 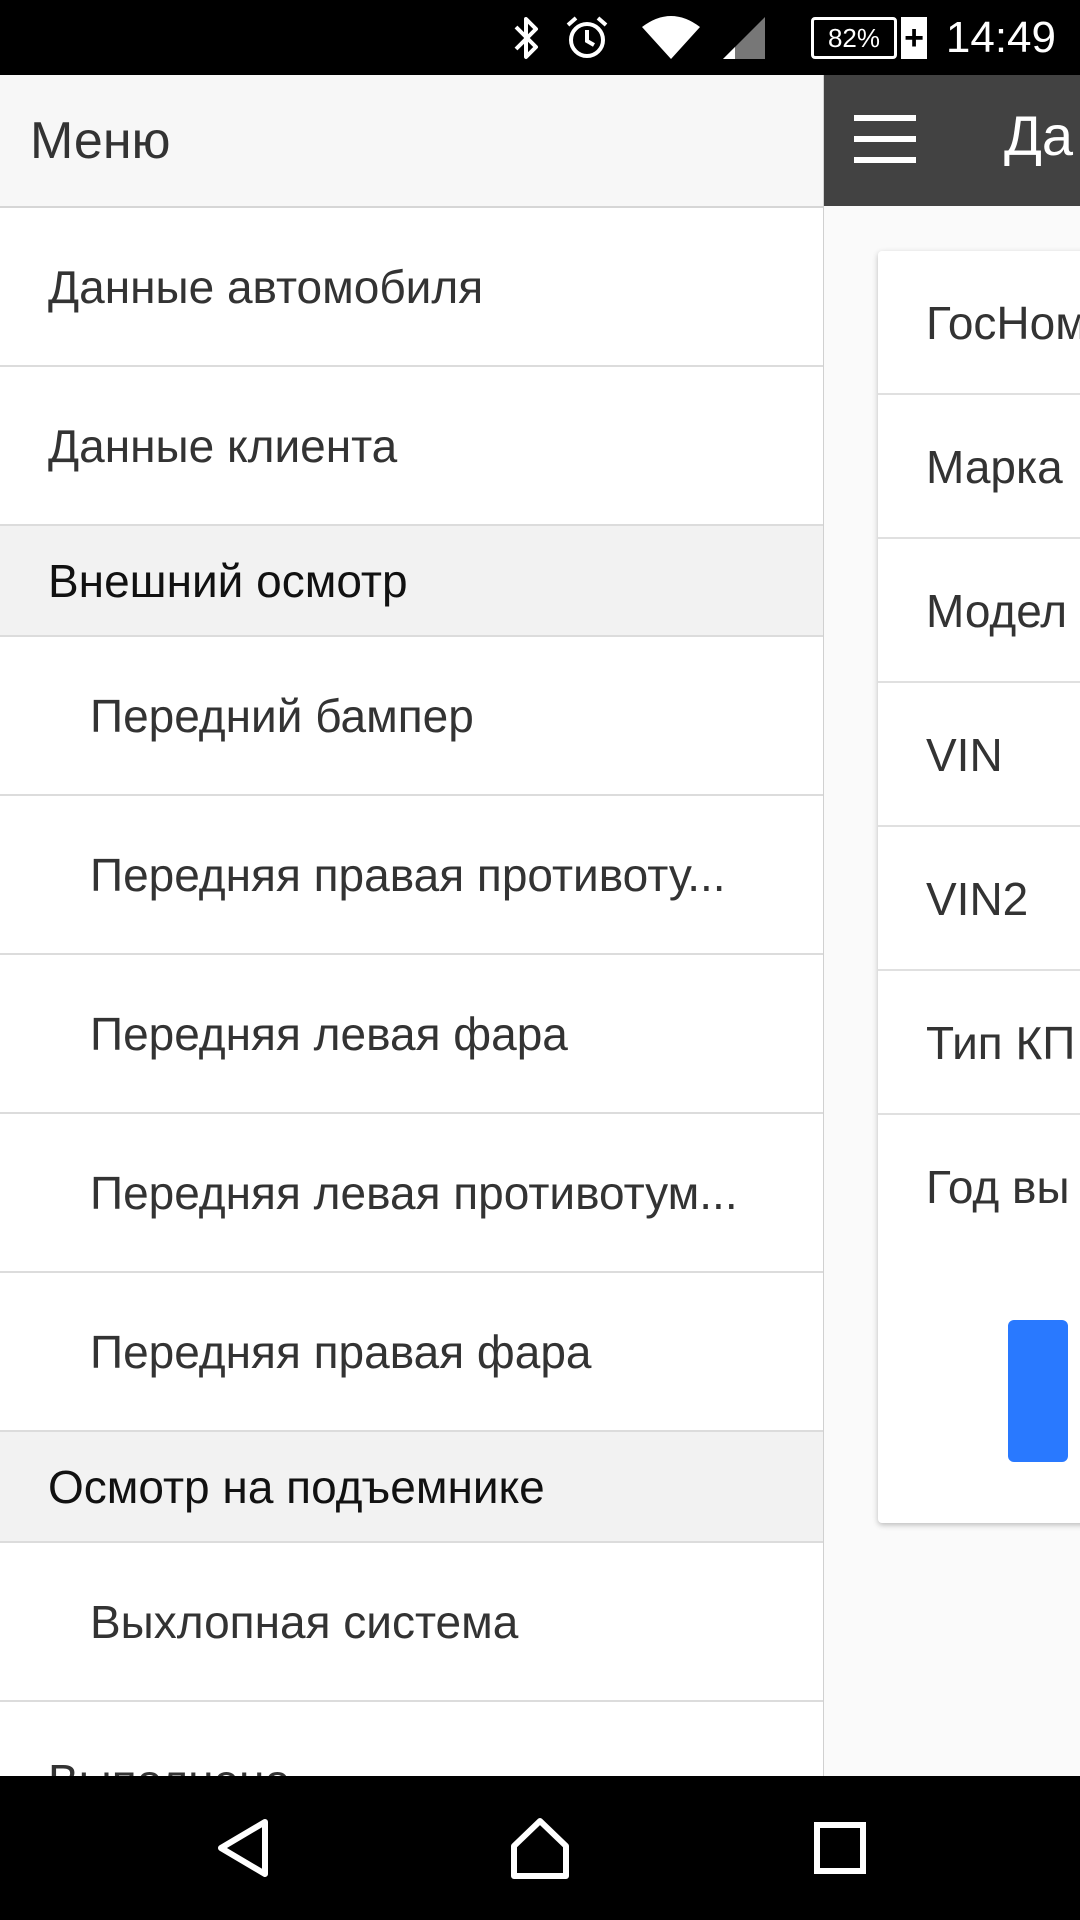 I want to click on field-label: ГосНом, so click(x=1003, y=323).